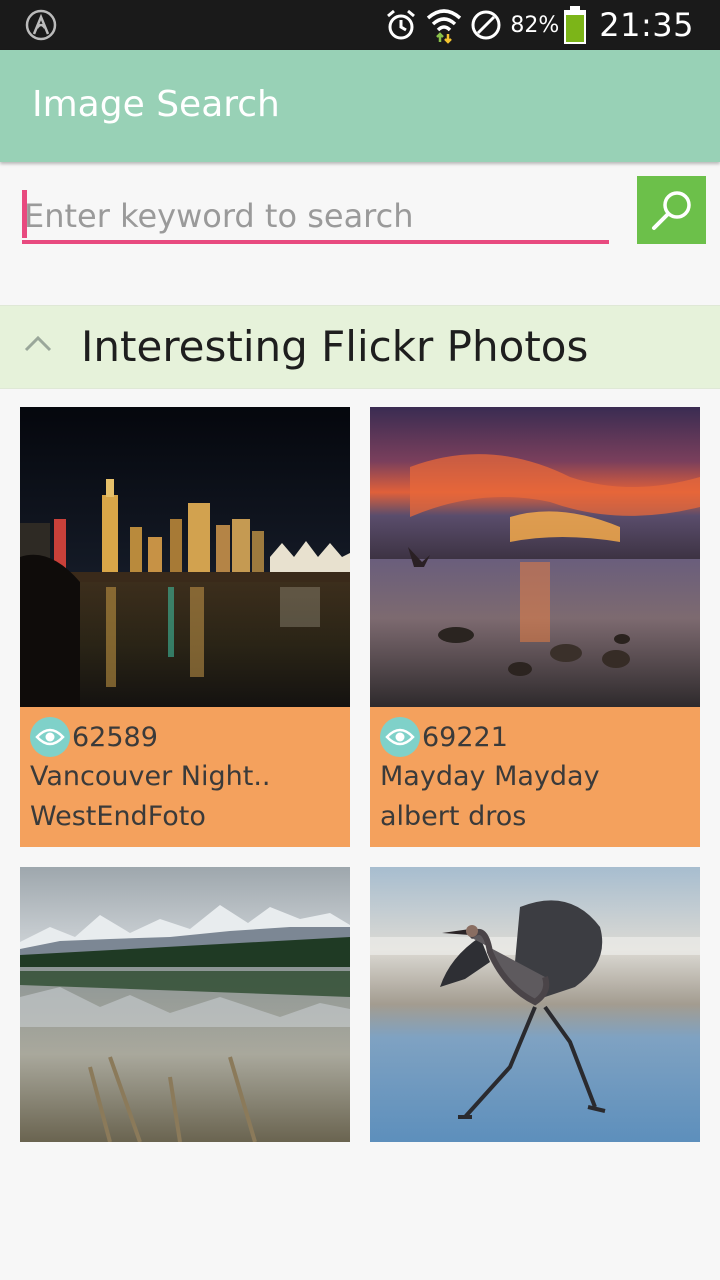 This screenshot has width=720, height=1280. What do you see at coordinates (360, 25) in the screenshot?
I see `status-bar: 82% 21:35` at bounding box center [360, 25].